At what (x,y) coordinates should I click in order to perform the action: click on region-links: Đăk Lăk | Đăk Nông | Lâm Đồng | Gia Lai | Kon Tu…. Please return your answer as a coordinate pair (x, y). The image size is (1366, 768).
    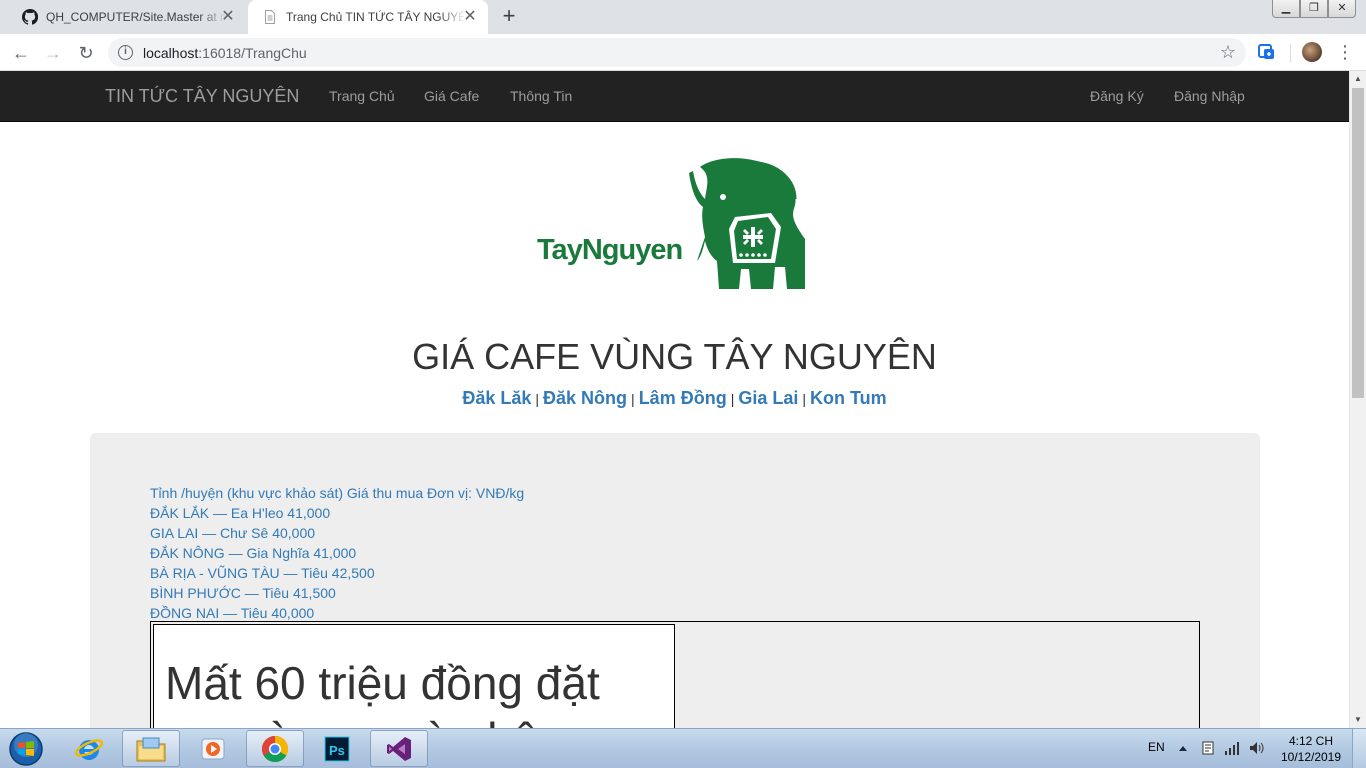
    Looking at the image, I should click on (674, 398).